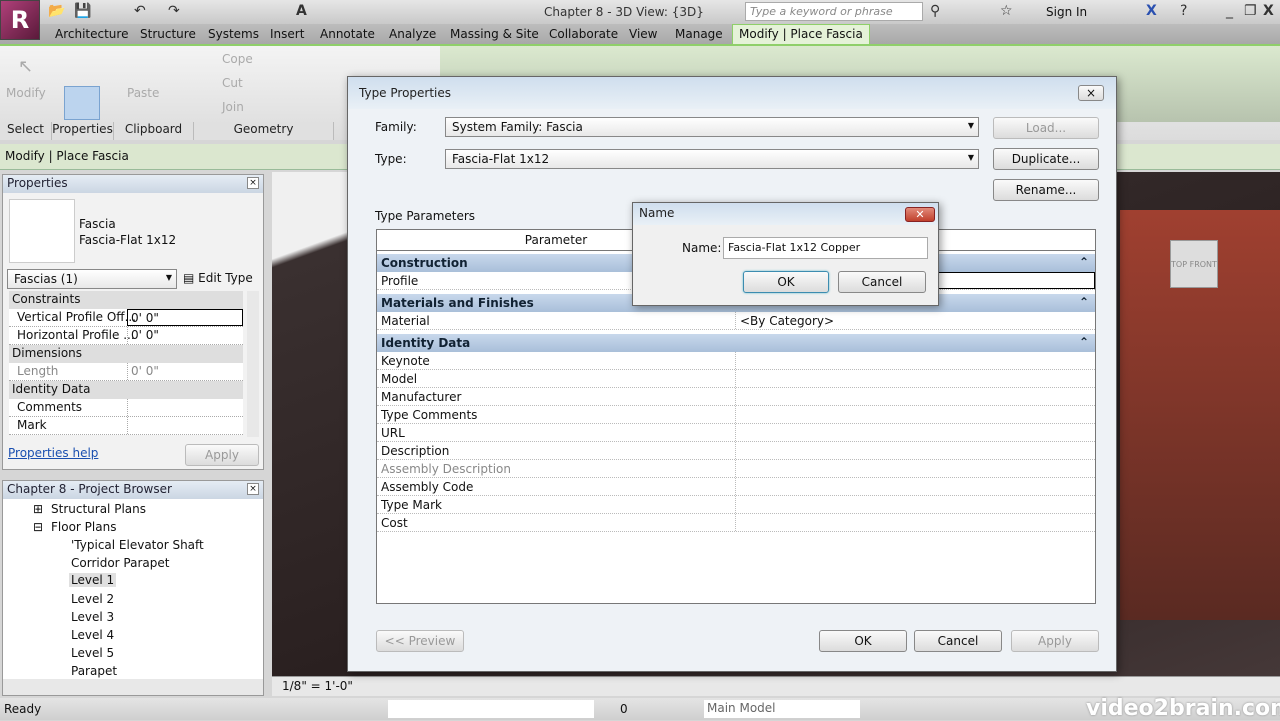 The image size is (1280, 721). Describe the element at coordinates (126, 300) in the screenshot. I see `group-constraints: Constraints` at that location.